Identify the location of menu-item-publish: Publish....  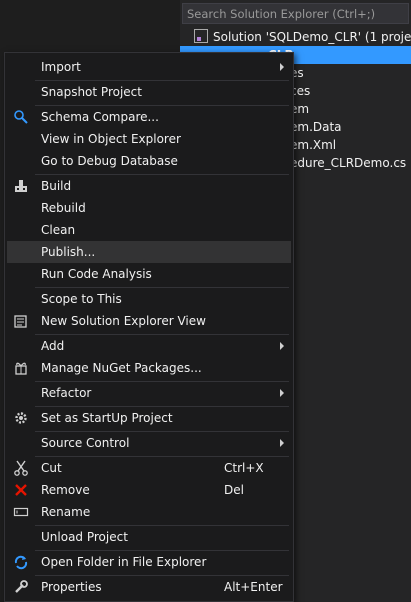
(149, 252).